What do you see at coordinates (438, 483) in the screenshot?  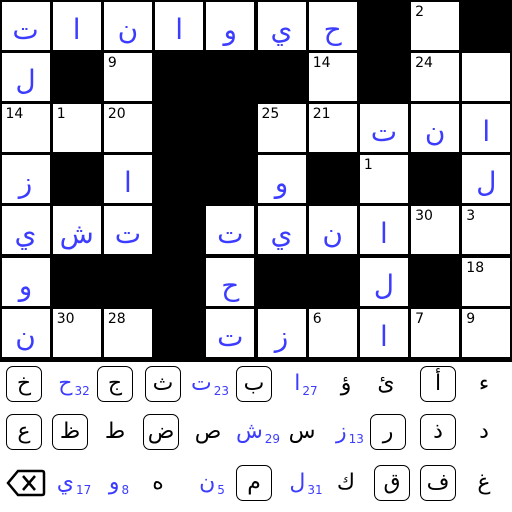 I see `key-letter: ف` at bounding box center [438, 483].